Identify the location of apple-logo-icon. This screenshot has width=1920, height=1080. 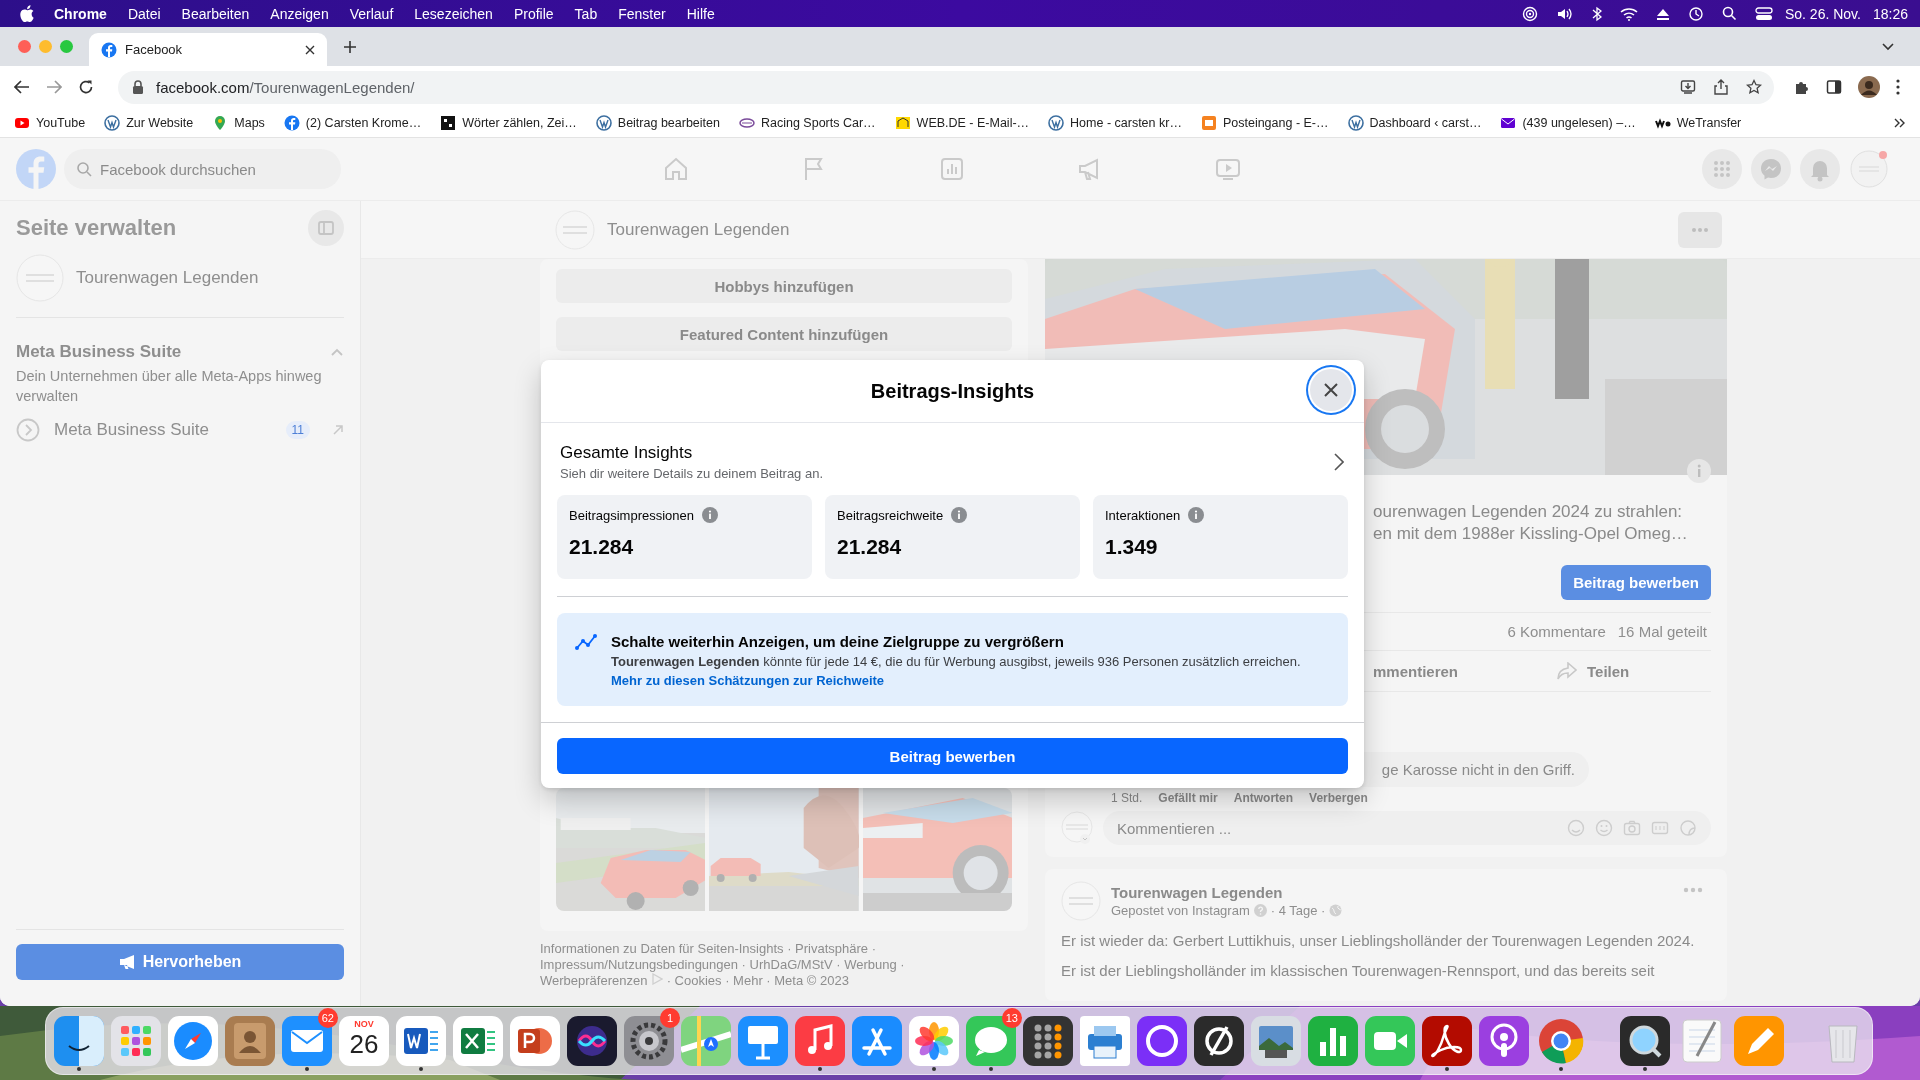
(27, 13).